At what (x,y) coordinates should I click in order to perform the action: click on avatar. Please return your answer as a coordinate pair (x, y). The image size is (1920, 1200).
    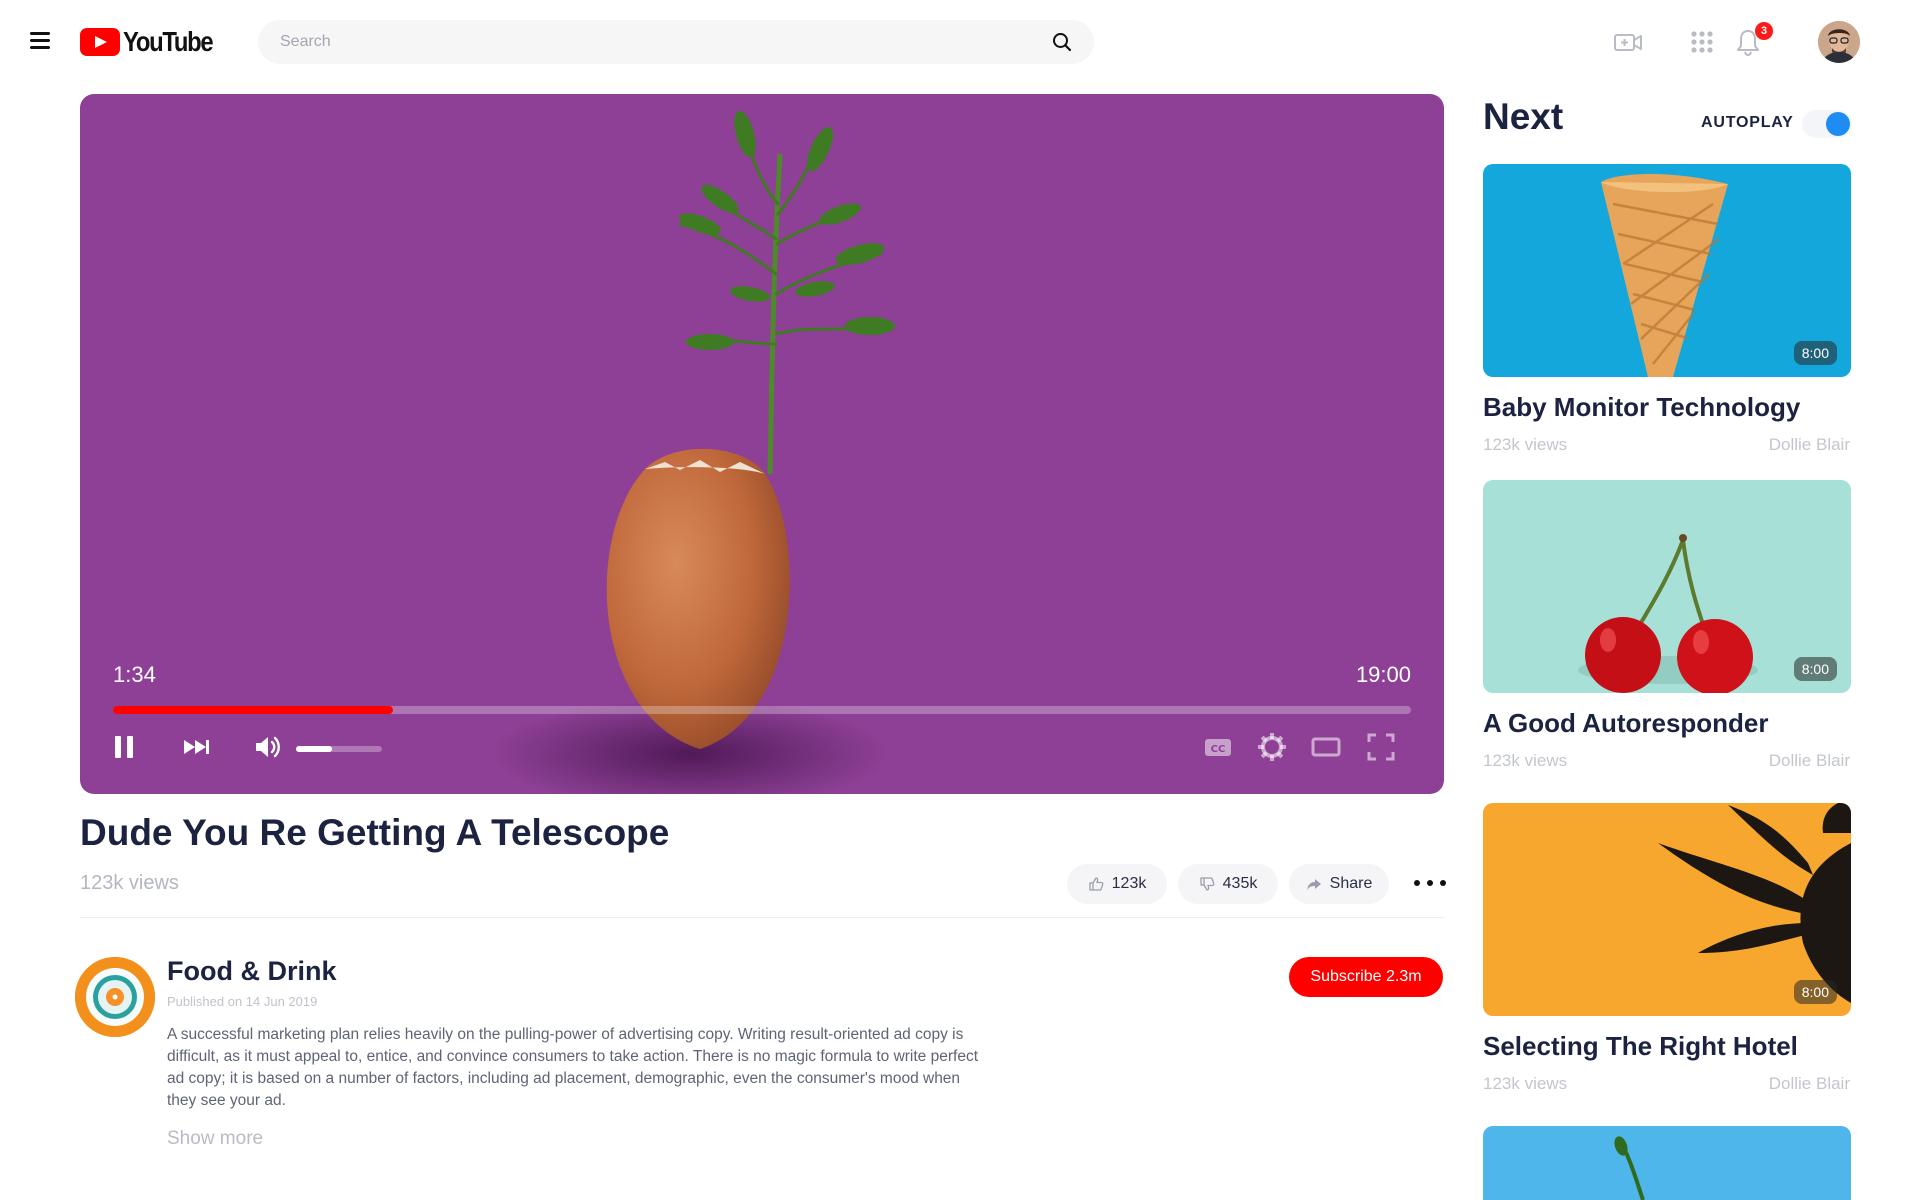
    Looking at the image, I should click on (1839, 42).